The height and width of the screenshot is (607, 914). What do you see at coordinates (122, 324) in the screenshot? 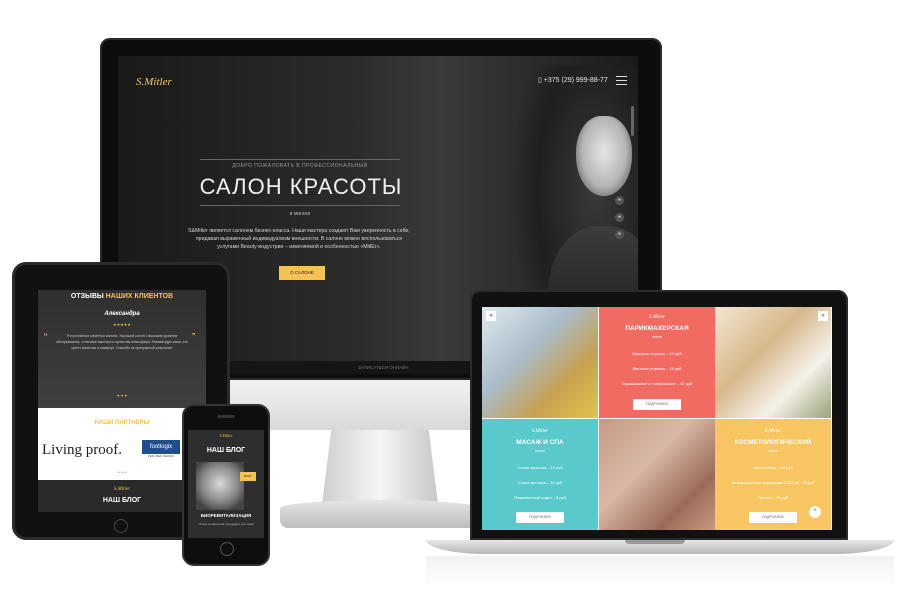
I see `rating-stars: ★★★★★` at bounding box center [122, 324].